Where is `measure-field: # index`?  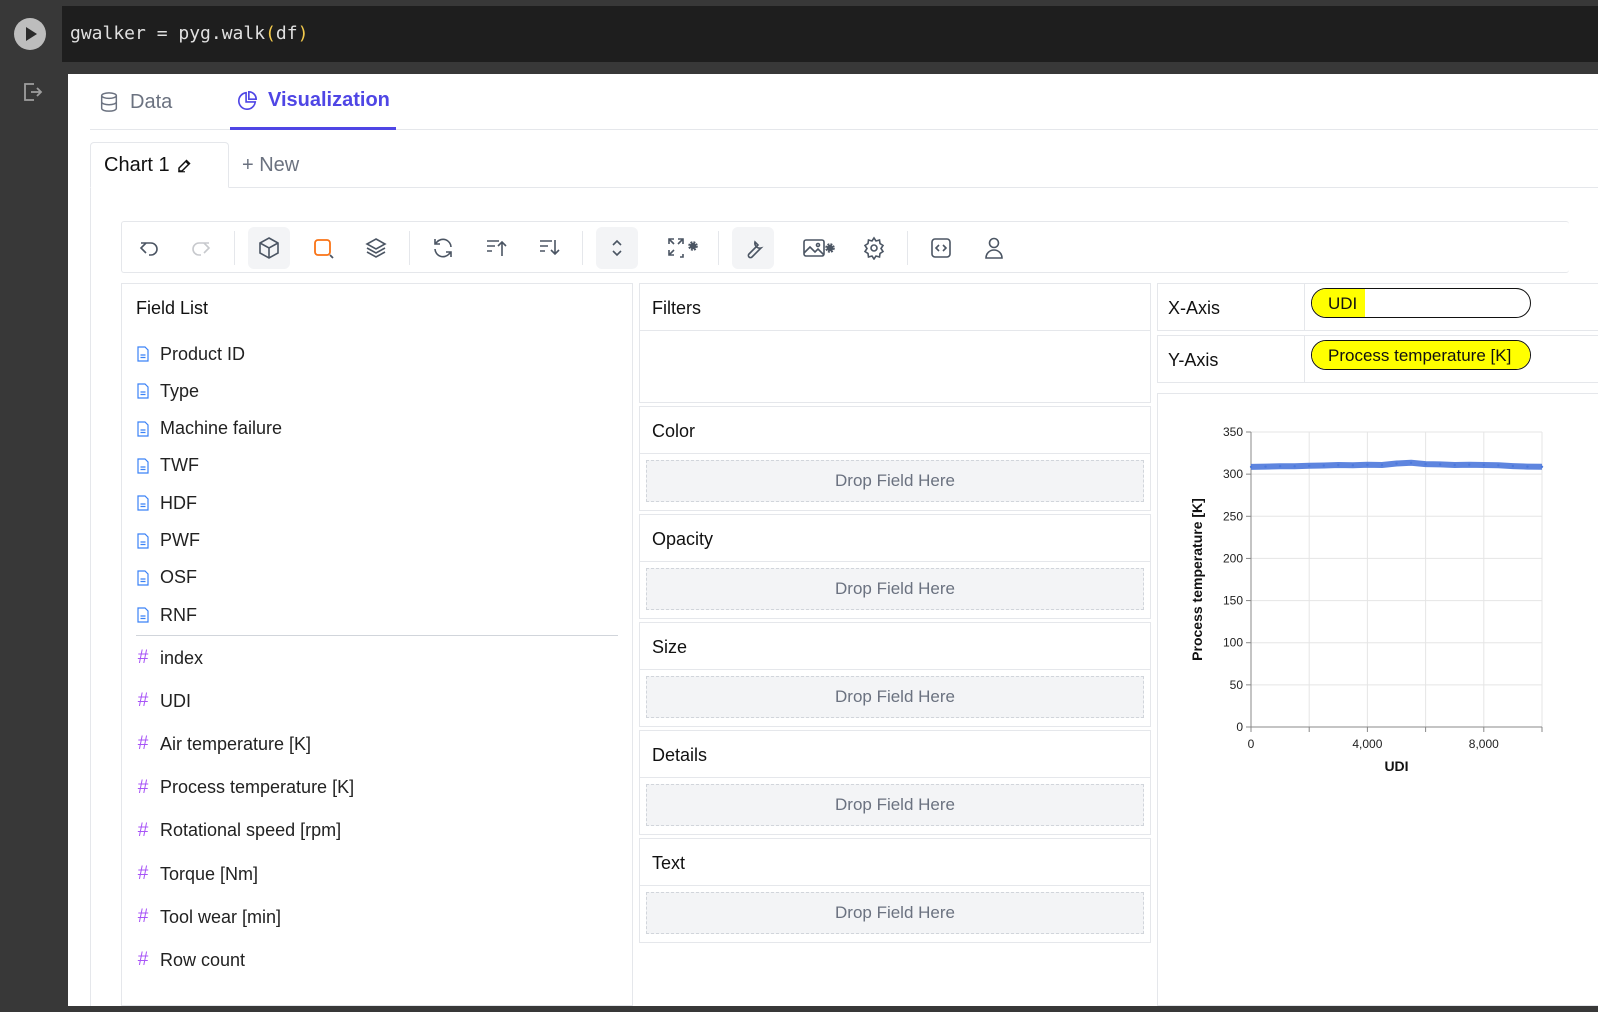 measure-field: # index is located at coordinates (169, 658).